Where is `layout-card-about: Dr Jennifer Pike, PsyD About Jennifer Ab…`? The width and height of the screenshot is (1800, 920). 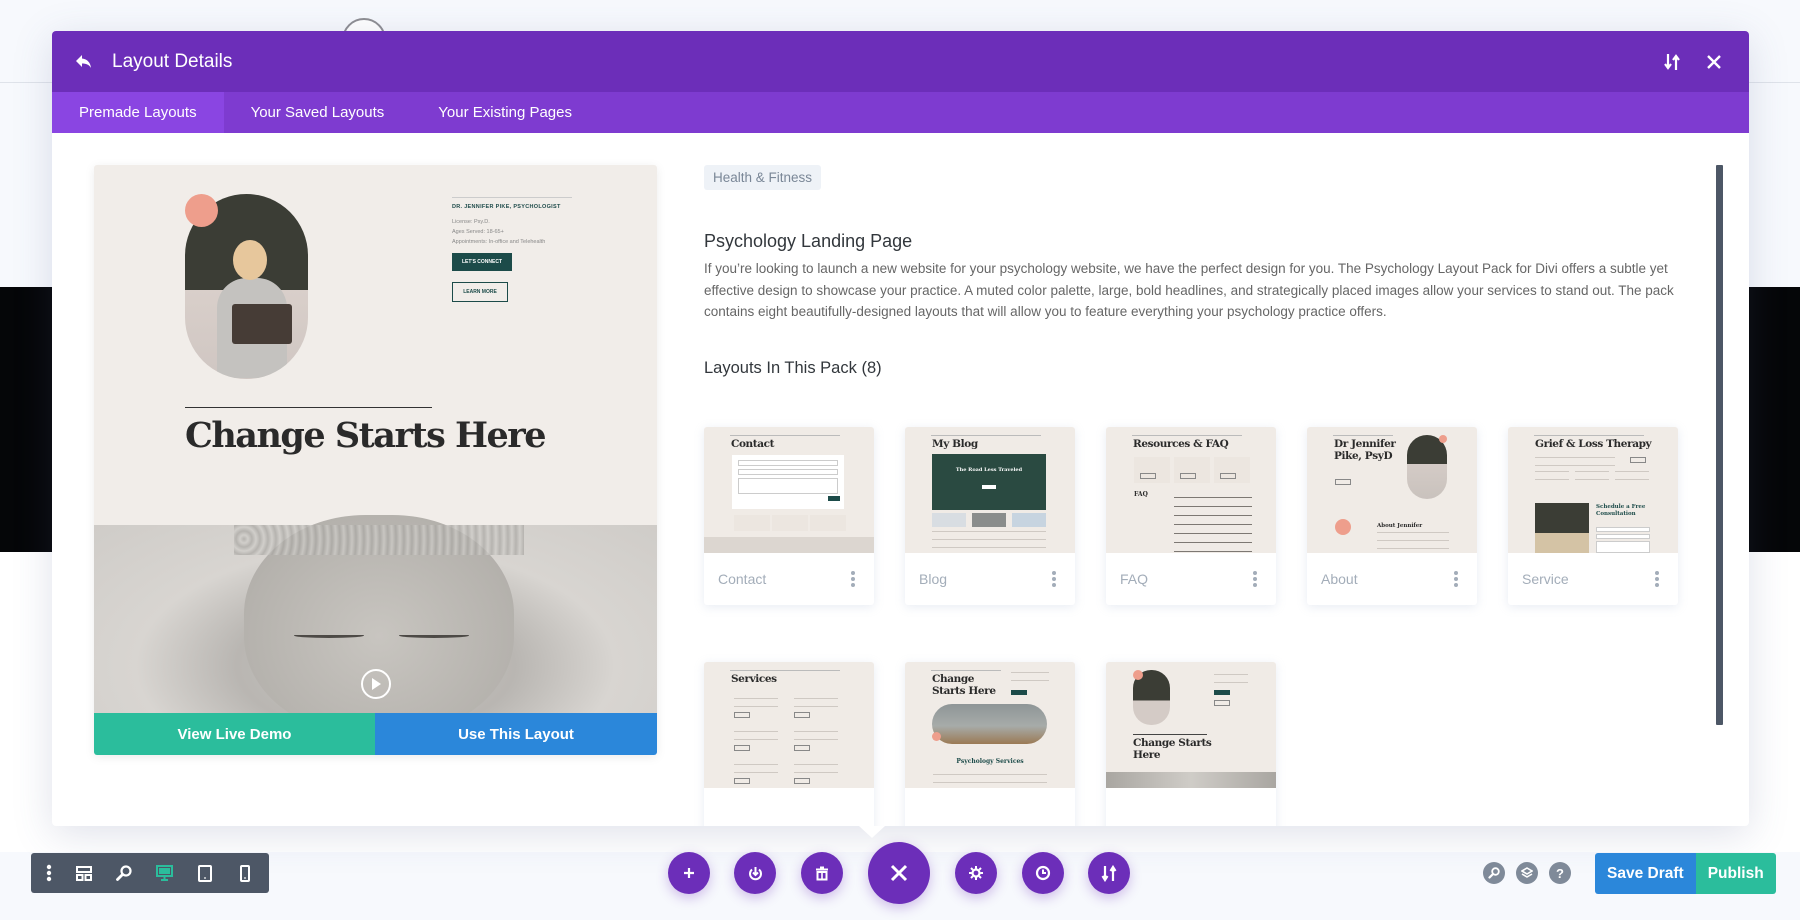
layout-card-about: Dr Jennifer Pike, PsyD About Jennifer Ab… is located at coordinates (1392, 516).